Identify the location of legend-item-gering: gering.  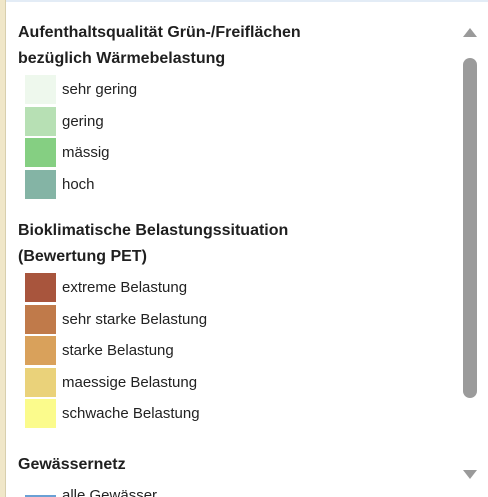
(163, 122).